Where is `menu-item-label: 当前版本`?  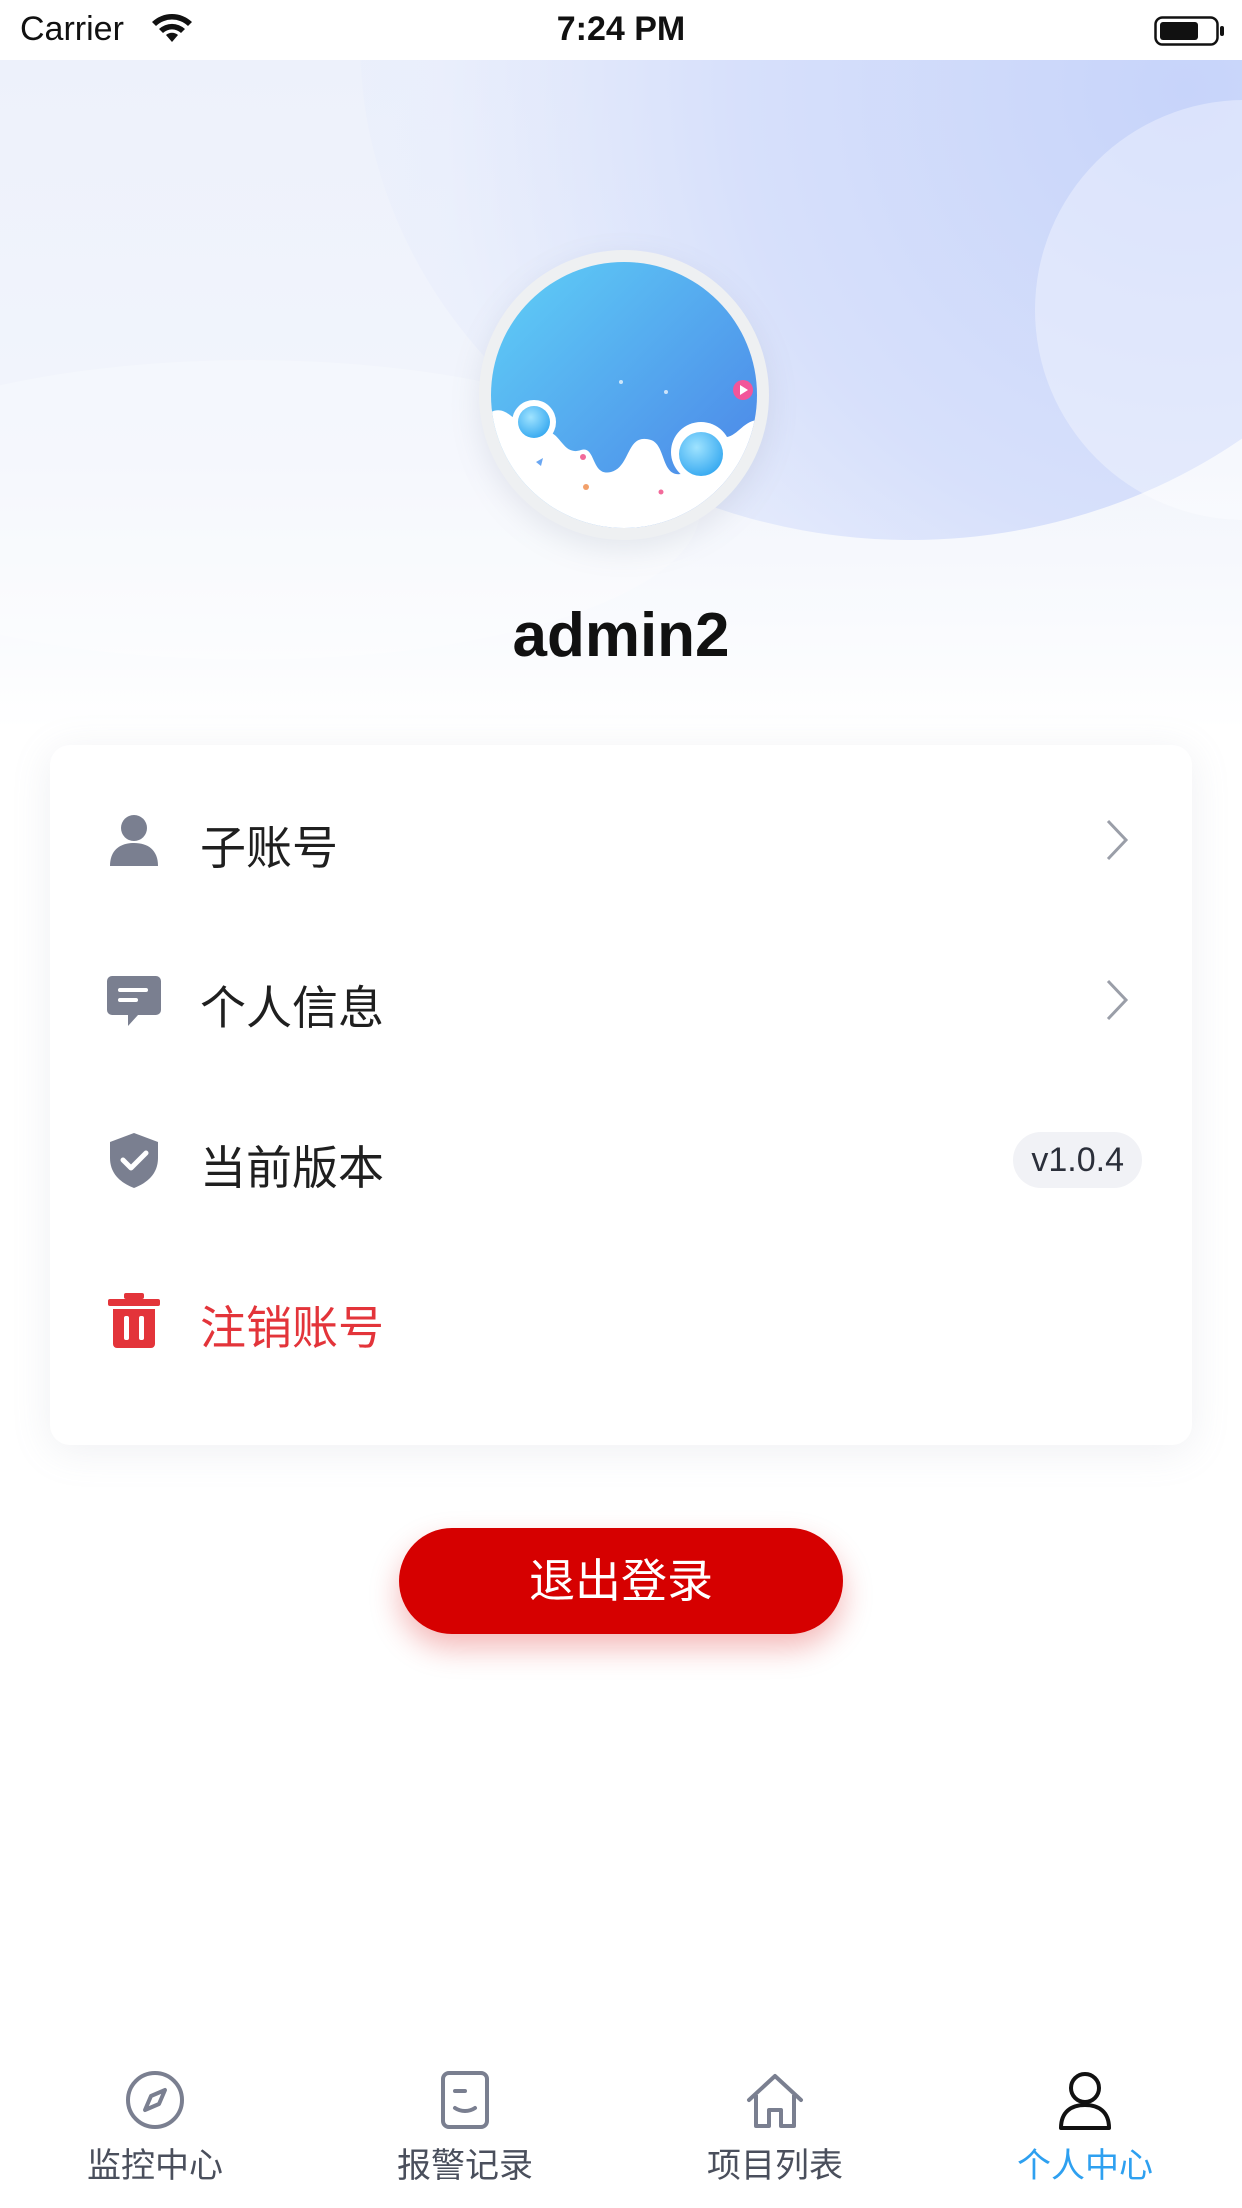 menu-item-label: 当前版本 is located at coordinates (292, 1168).